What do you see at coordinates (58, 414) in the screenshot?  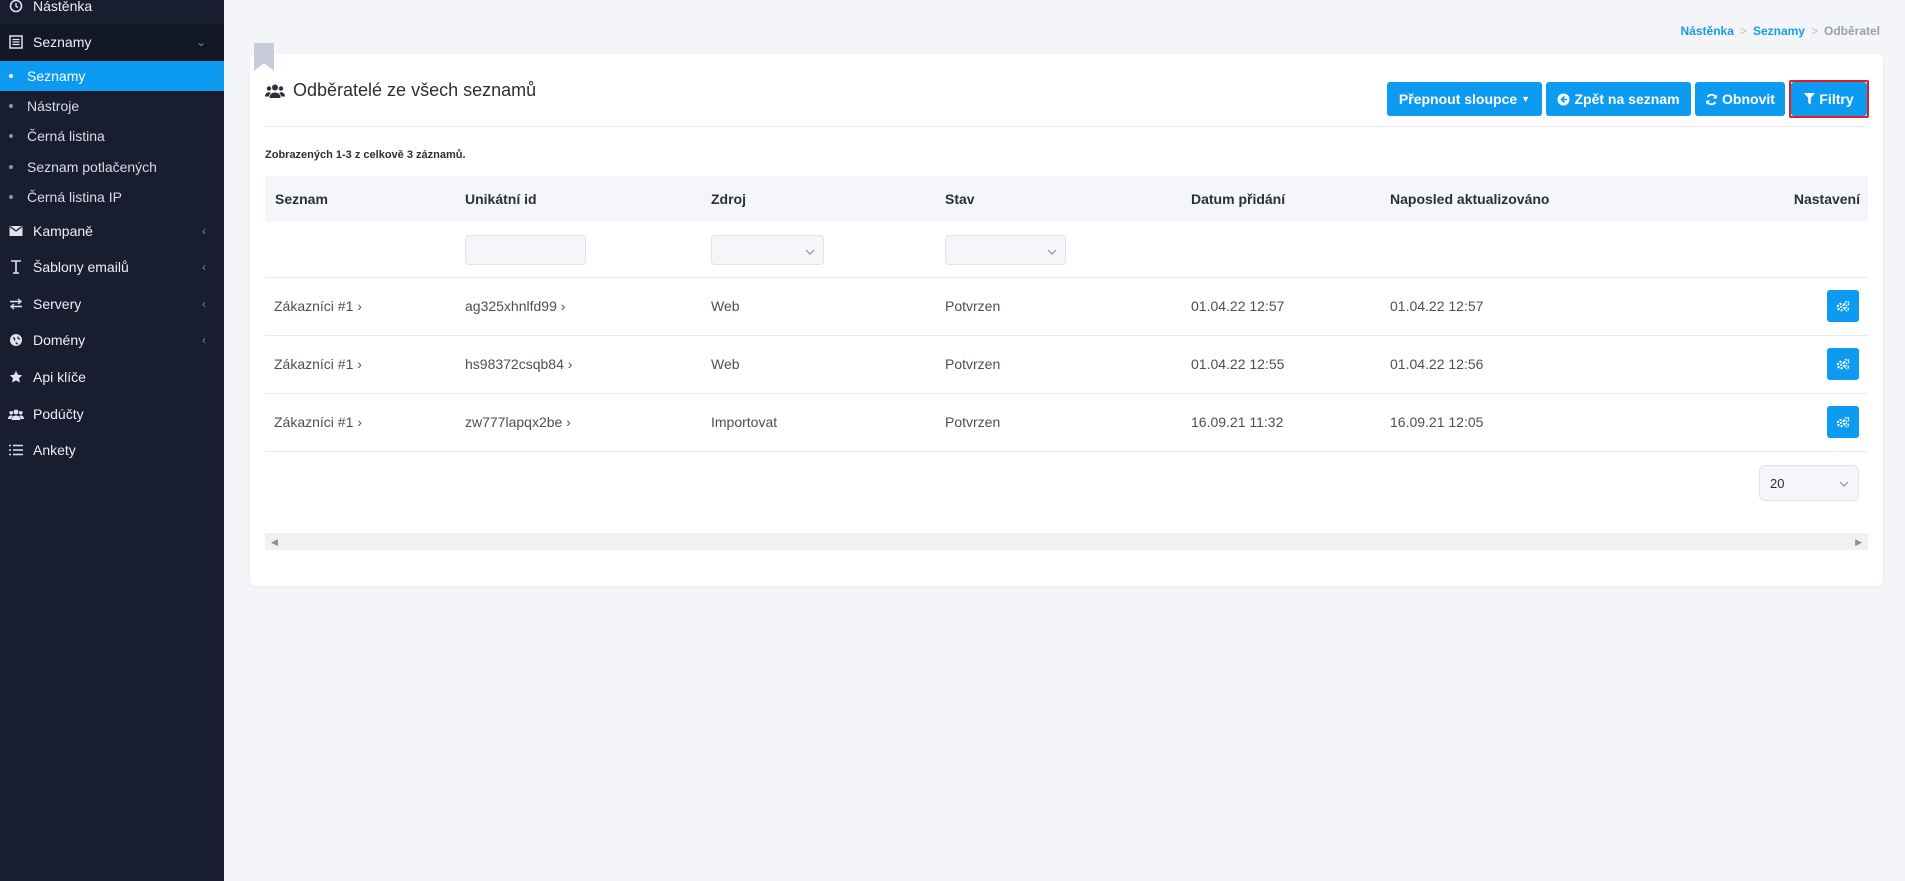 I see `sidebar-item-label: Podúčty` at bounding box center [58, 414].